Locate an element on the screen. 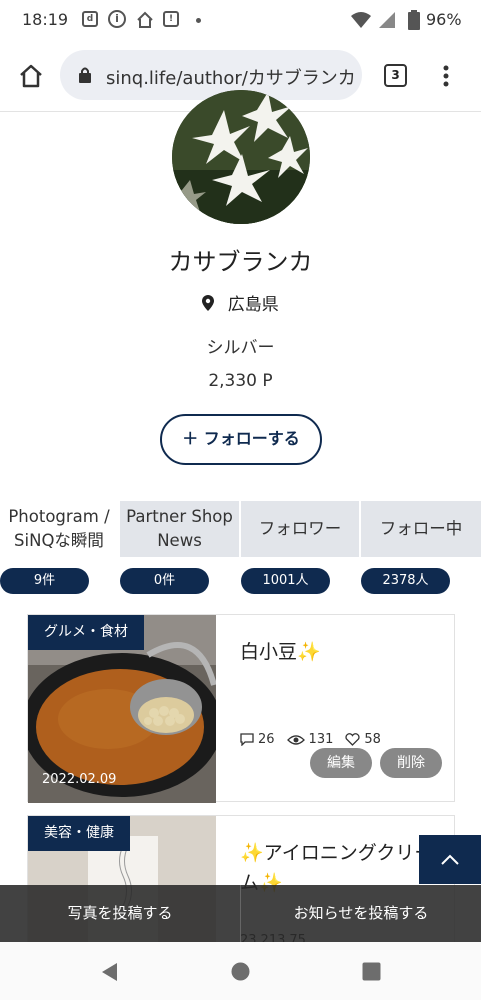 Image resolution: width=481 pixels, height=1000 pixels. post-action-bar: 写真を投稿する お知らせを投稿する is located at coordinates (240, 913).